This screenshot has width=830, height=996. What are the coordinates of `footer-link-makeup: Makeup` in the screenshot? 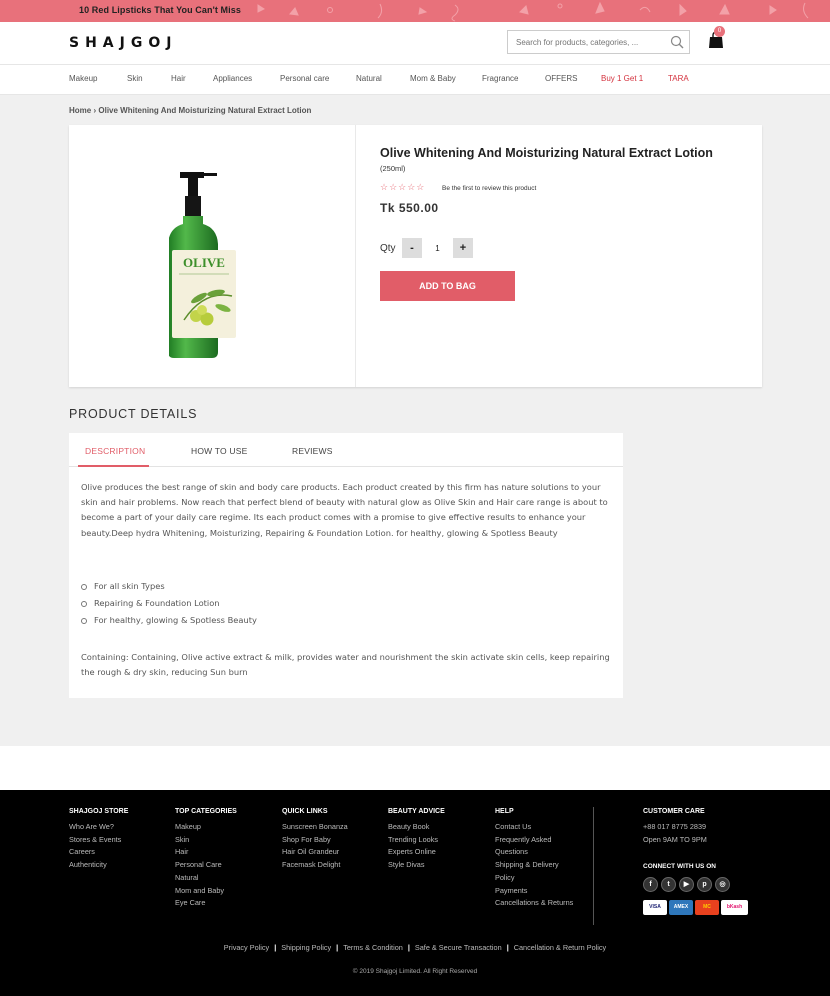 It's located at (206, 827).